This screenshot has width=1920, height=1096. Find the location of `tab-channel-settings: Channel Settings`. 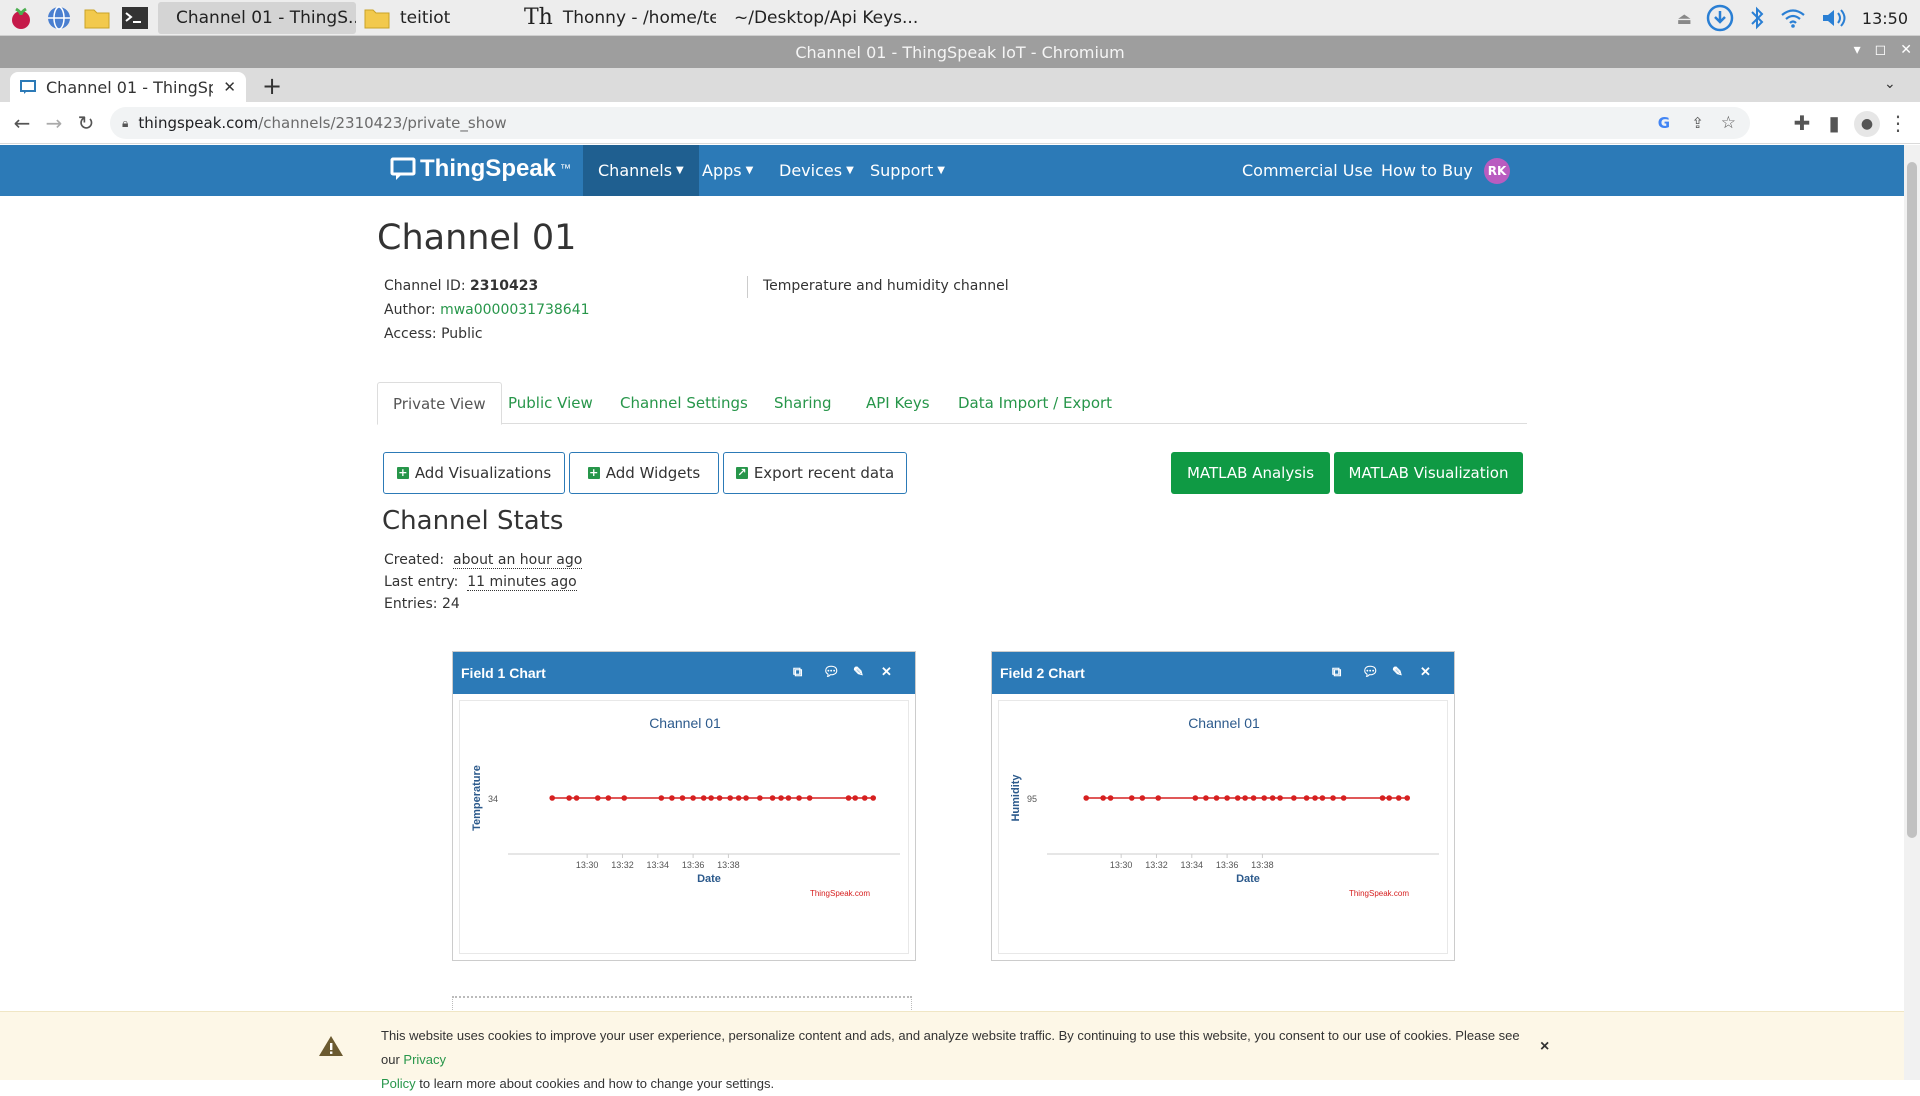

tab-channel-settings: Channel Settings is located at coordinates (684, 403).